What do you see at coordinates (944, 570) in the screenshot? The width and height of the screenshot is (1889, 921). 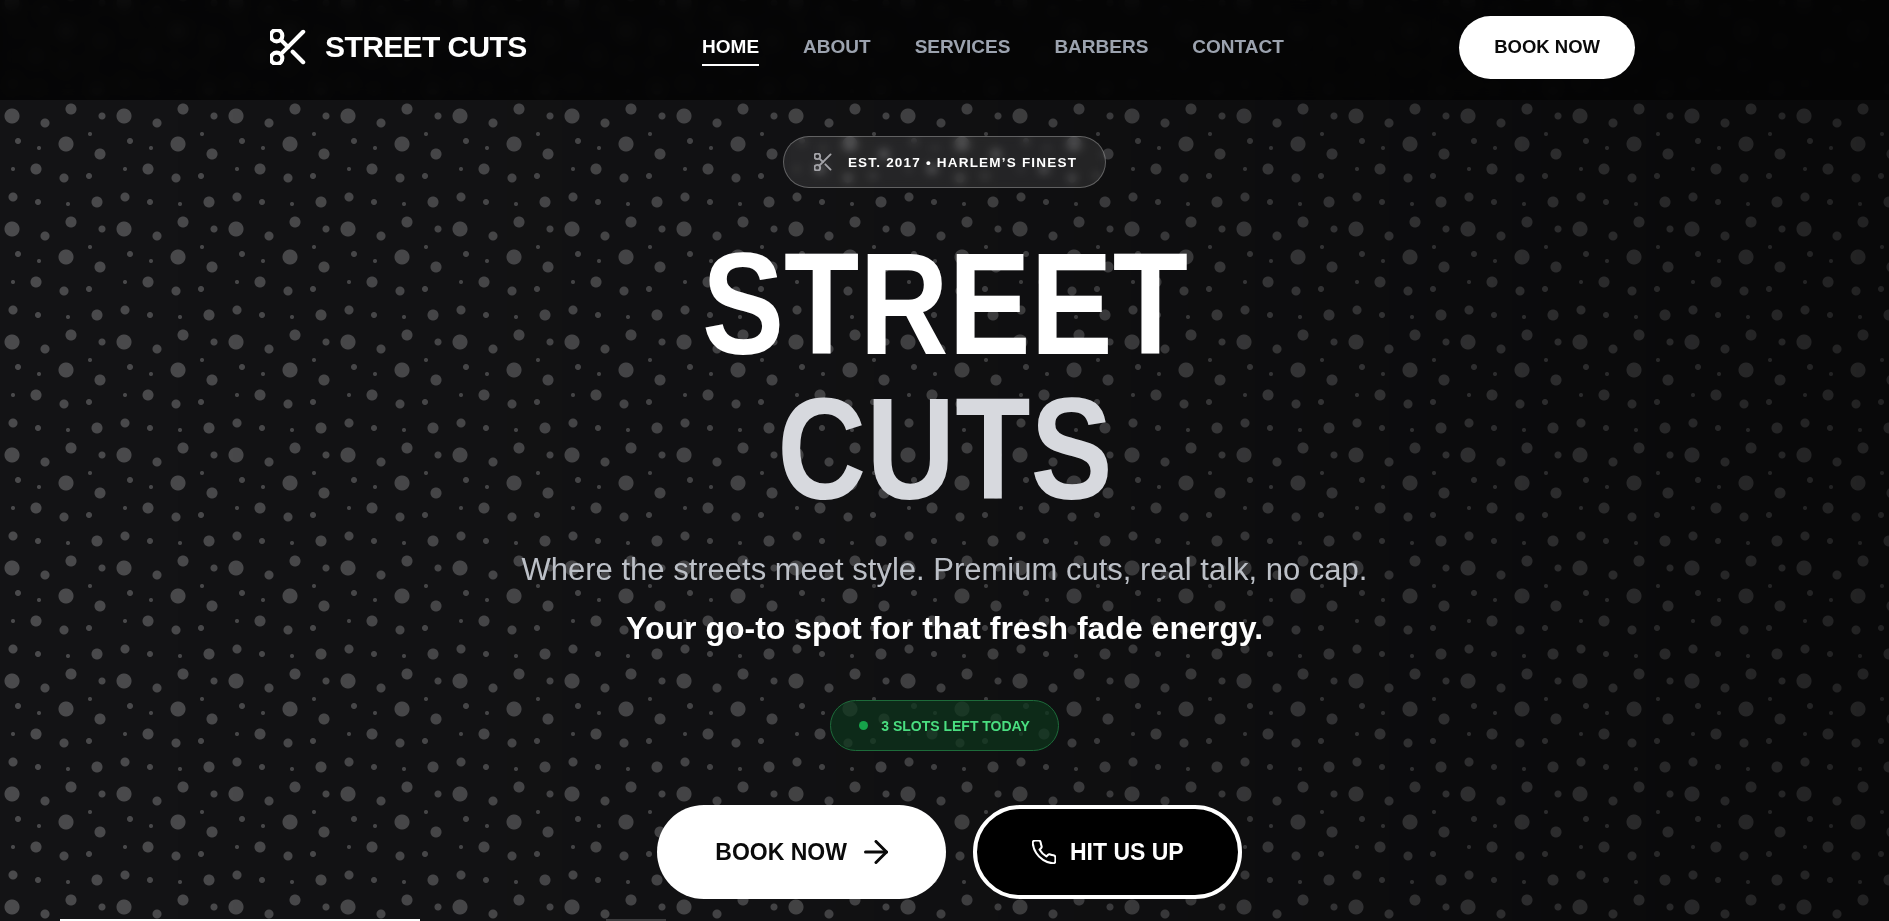 I see `hero-tagline: Where the streets meet style. Premium cuts, real talk, no cap.` at bounding box center [944, 570].